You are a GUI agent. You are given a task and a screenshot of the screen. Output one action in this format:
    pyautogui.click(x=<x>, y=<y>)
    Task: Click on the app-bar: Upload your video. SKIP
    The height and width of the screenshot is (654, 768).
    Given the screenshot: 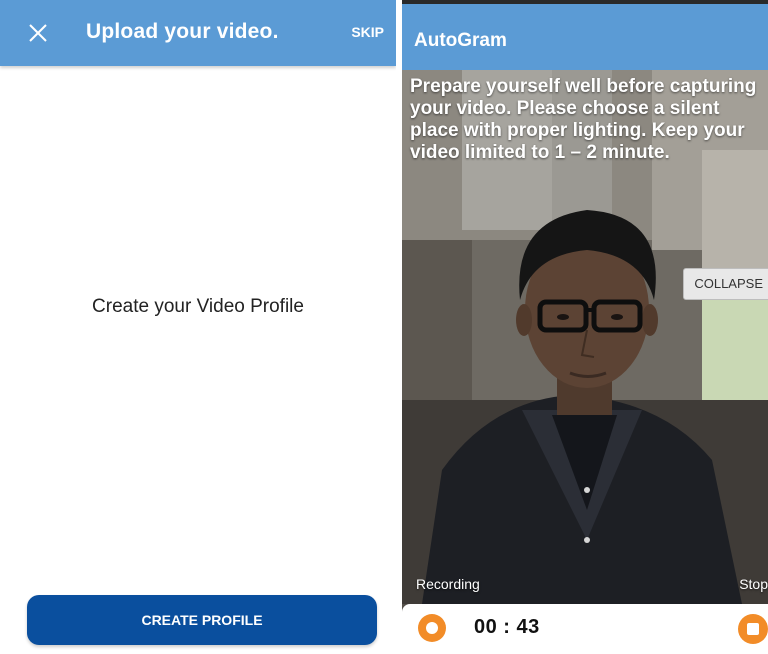 What is the action you would take?
    pyautogui.click(x=198, y=33)
    